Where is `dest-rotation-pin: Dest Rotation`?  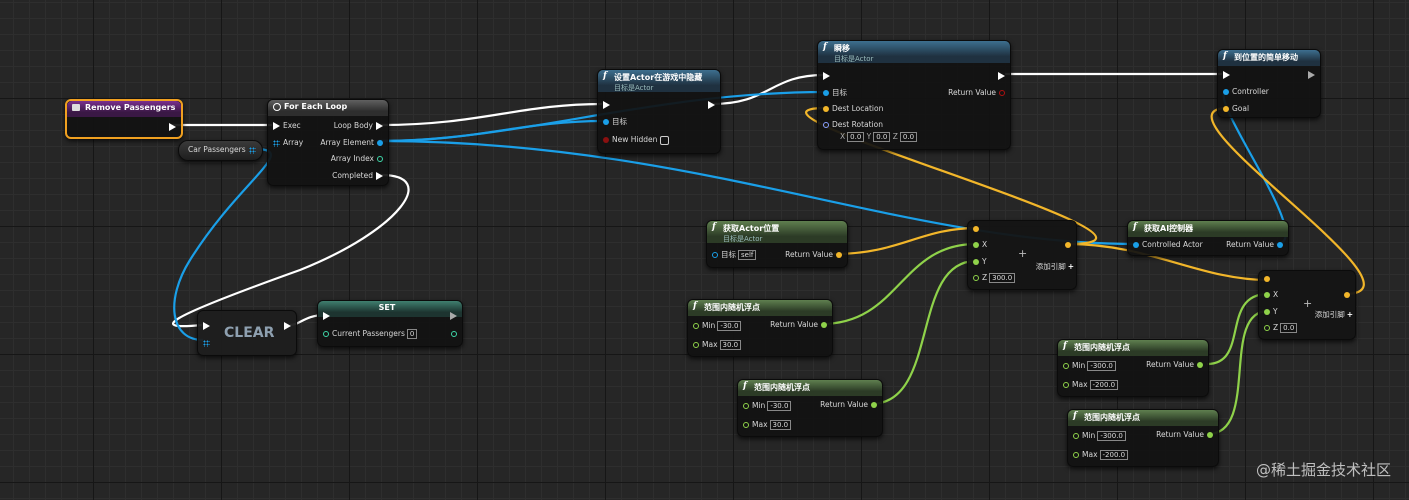 dest-rotation-pin: Dest Rotation is located at coordinates (851, 125).